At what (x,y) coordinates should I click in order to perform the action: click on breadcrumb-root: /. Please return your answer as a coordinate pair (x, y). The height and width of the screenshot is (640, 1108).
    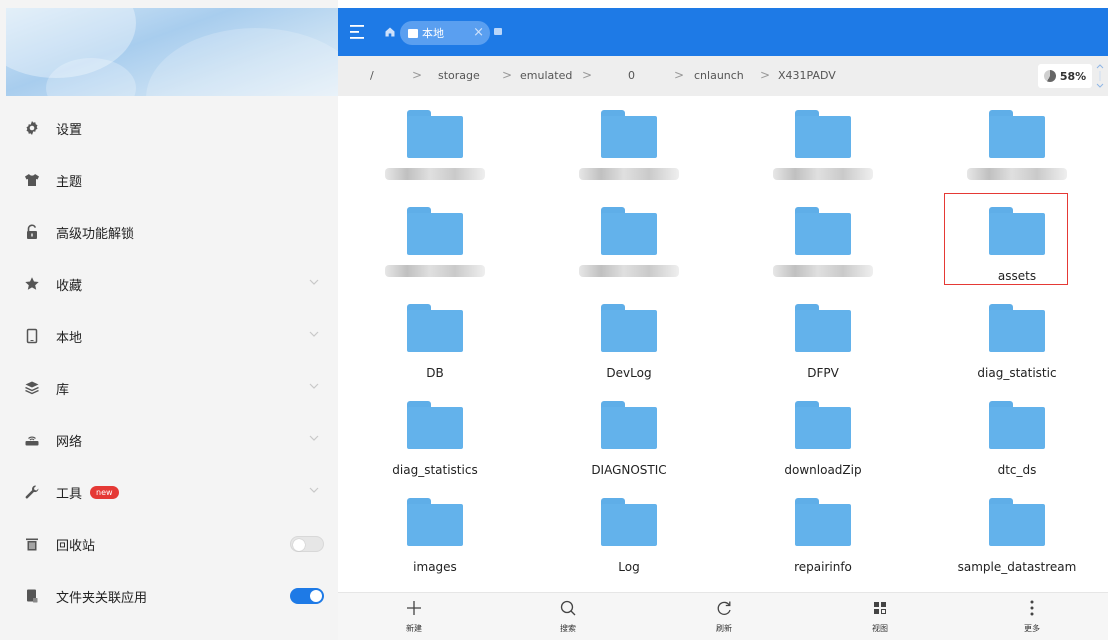
    Looking at the image, I should click on (372, 75).